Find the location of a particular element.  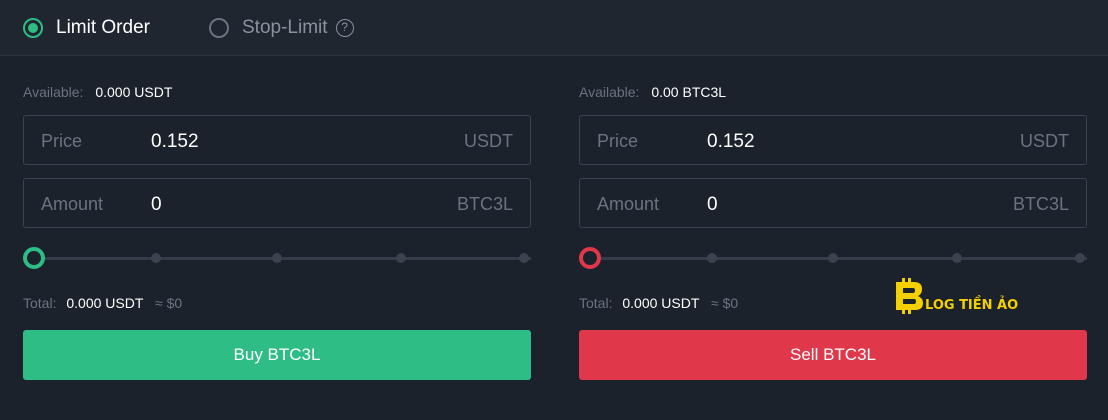

sell-available-value: 0.00 BTC3L is located at coordinates (689, 92).